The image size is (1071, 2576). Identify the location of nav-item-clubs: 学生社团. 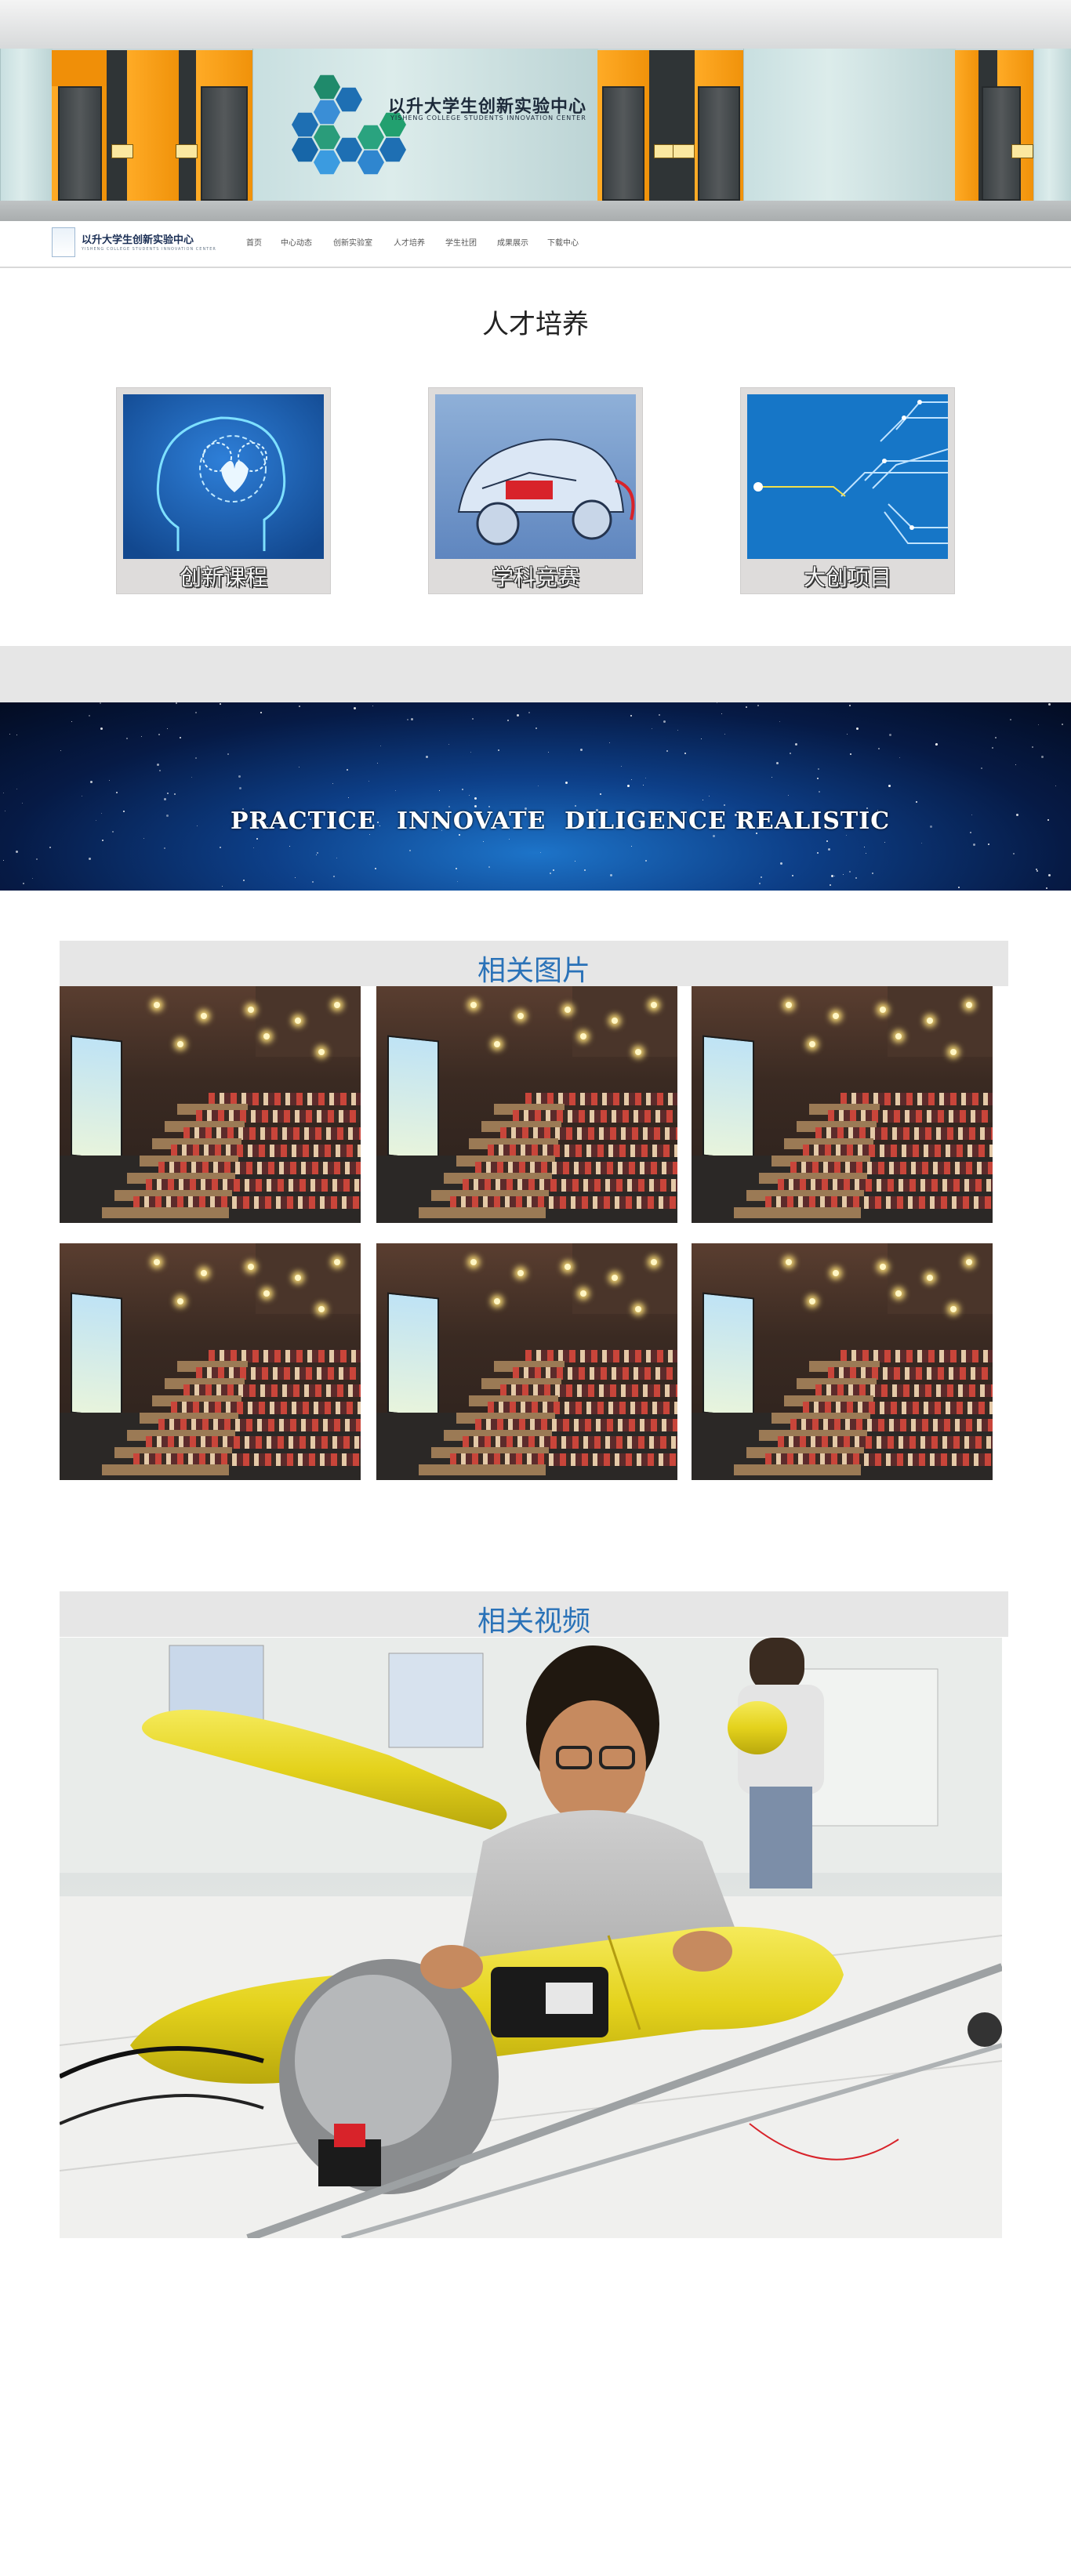
(461, 242).